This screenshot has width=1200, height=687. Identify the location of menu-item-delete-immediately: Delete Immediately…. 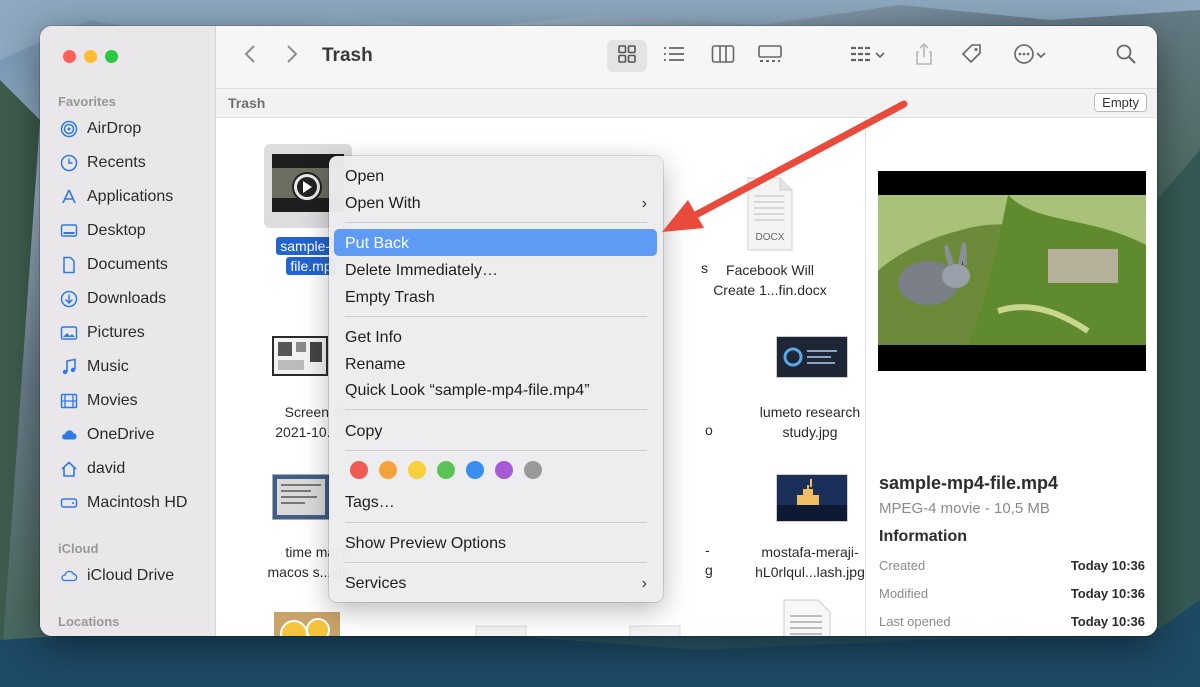
(421, 271).